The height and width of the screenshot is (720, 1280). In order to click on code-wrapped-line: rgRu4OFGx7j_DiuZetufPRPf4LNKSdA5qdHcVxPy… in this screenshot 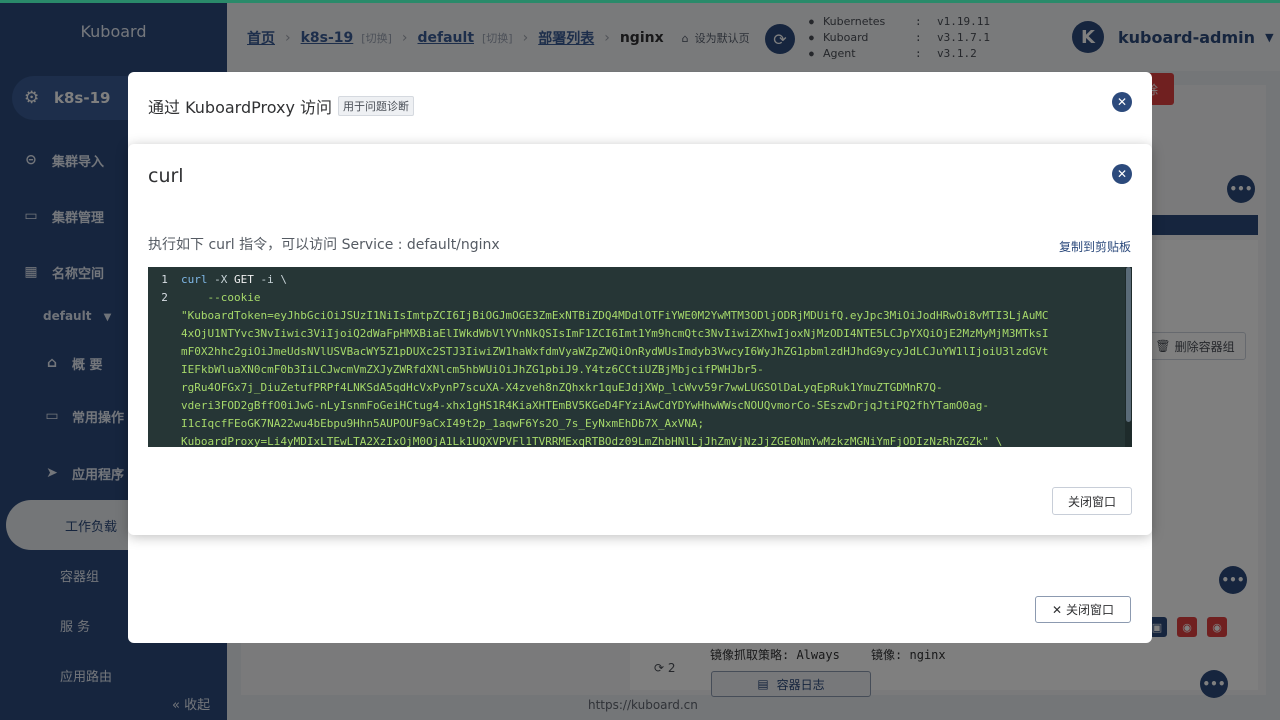, I will do `click(562, 387)`.